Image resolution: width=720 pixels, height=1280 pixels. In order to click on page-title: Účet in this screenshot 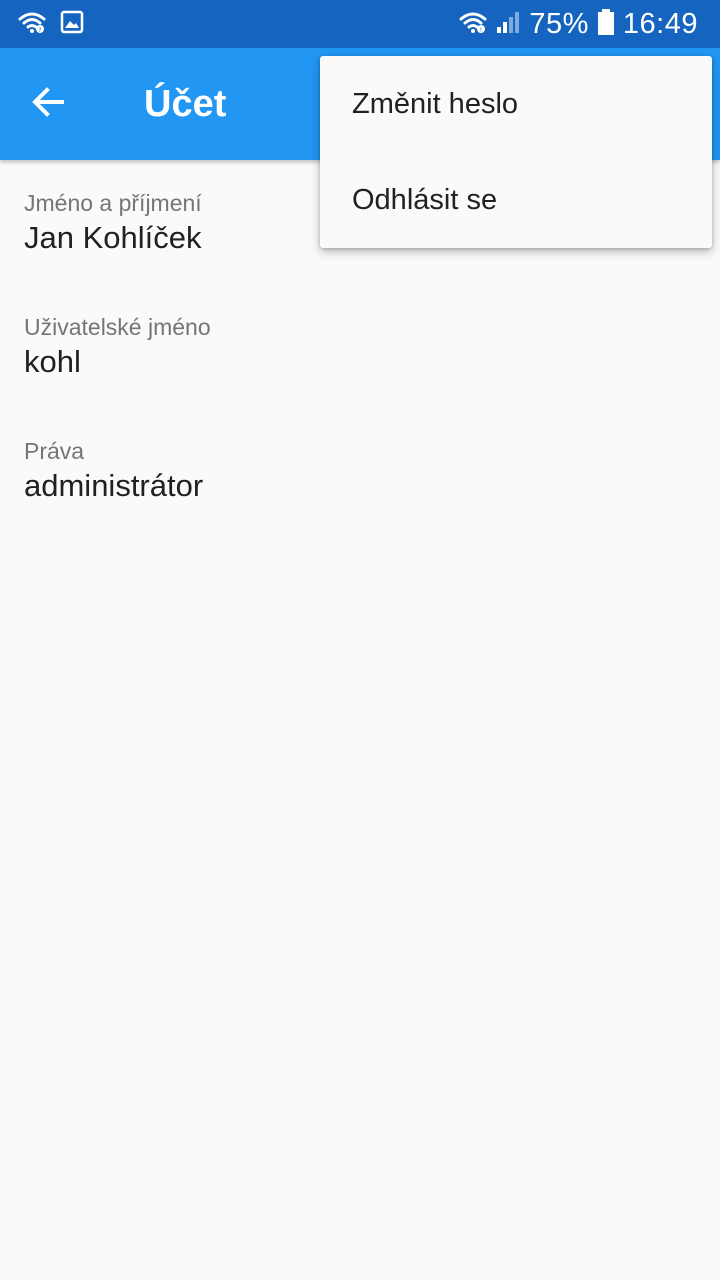, I will do `click(185, 104)`.